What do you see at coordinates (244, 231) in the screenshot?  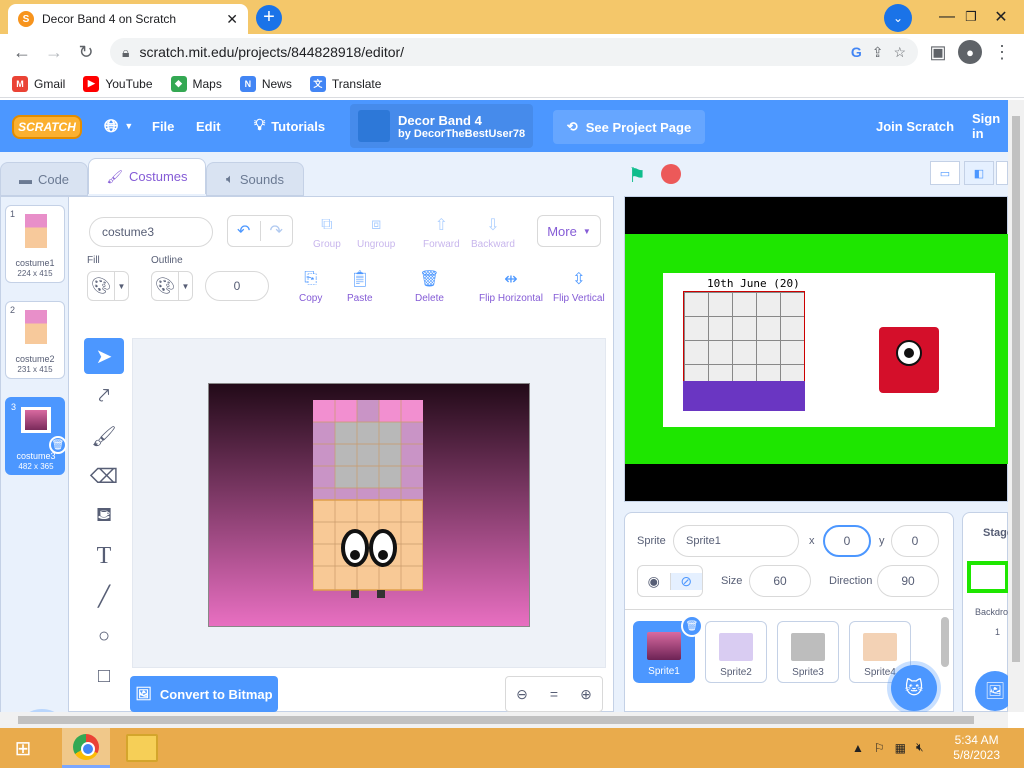 I see `undo-icon: ↶` at bounding box center [244, 231].